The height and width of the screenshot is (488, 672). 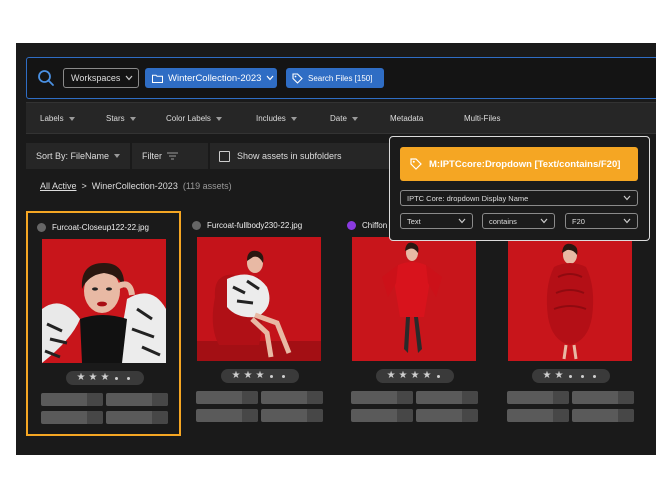 I want to click on fullbody-image, so click(x=259, y=299).